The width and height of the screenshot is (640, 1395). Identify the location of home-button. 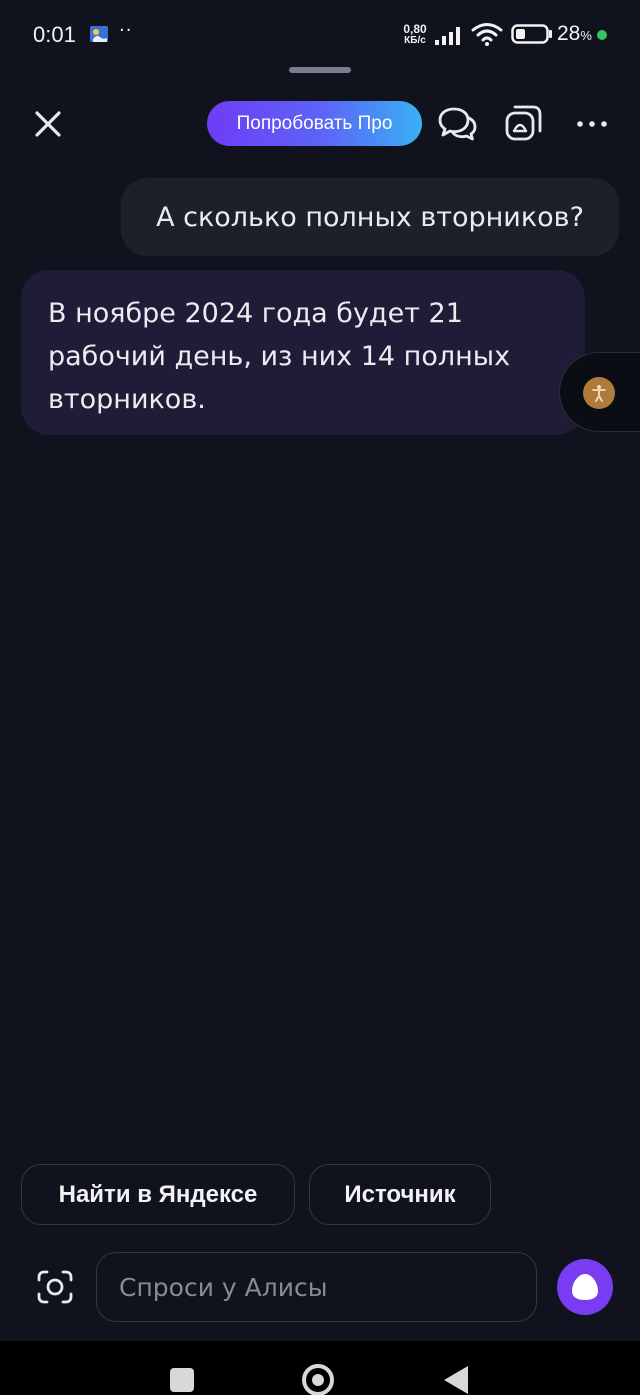
(318, 1379).